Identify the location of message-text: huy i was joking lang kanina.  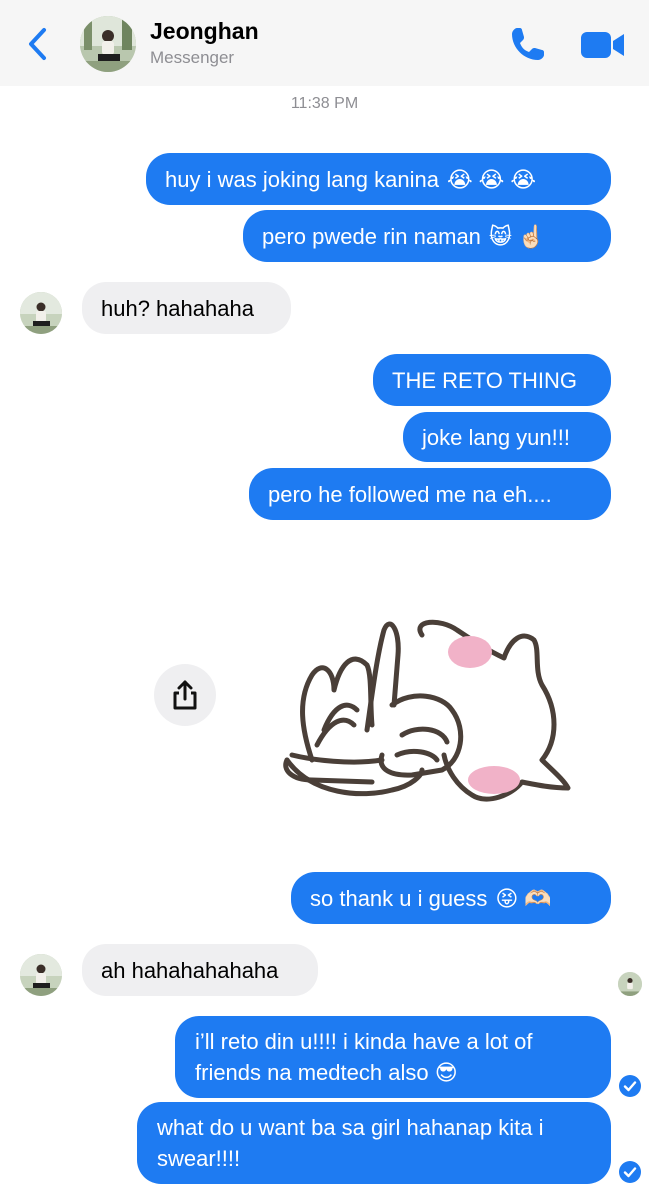
(302, 179).